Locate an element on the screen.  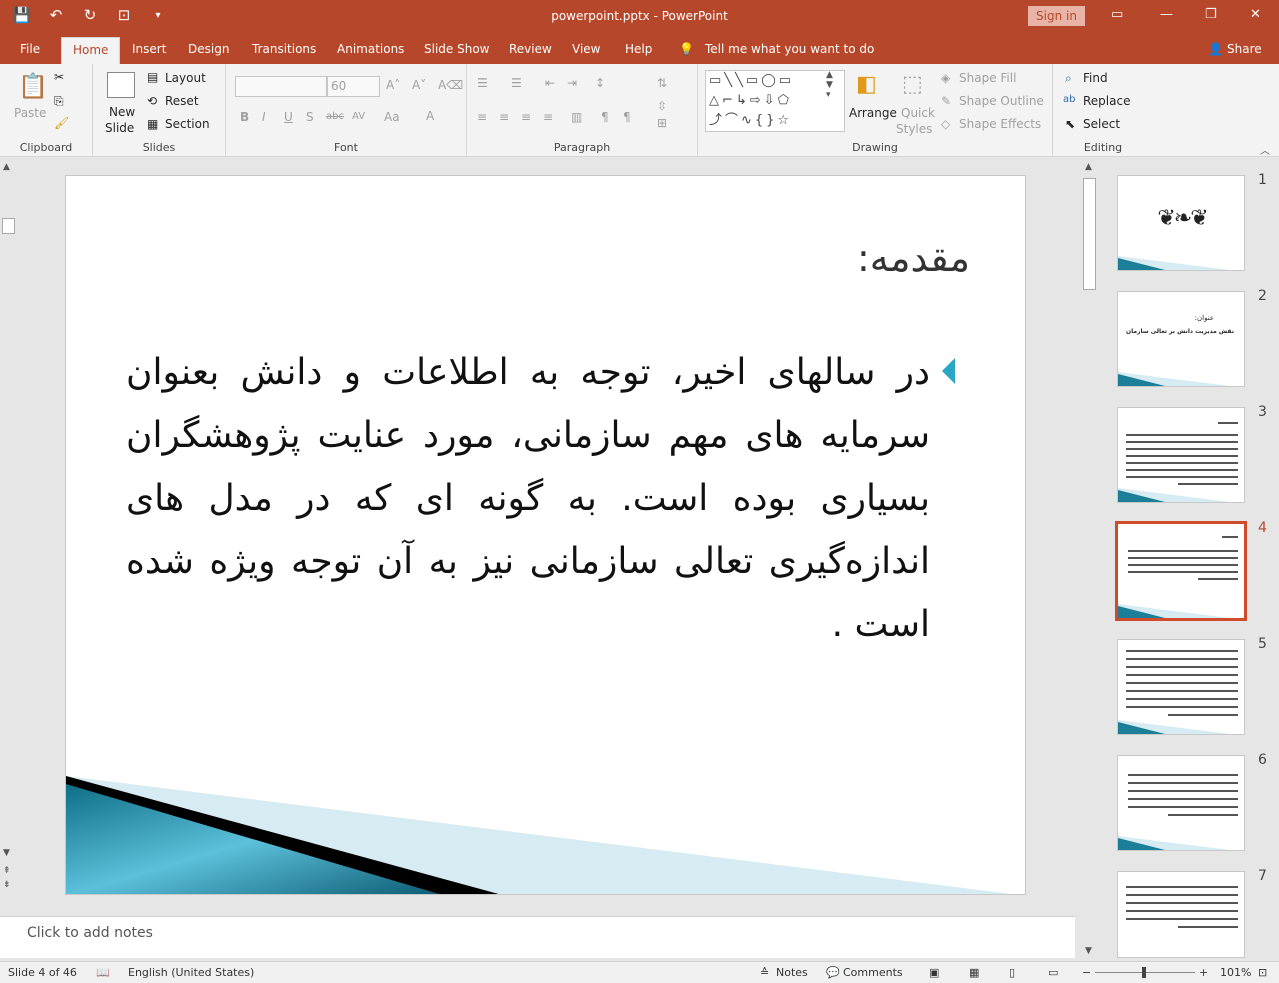
reading-view-icon: ▯ is located at coordinates (1012, 972).